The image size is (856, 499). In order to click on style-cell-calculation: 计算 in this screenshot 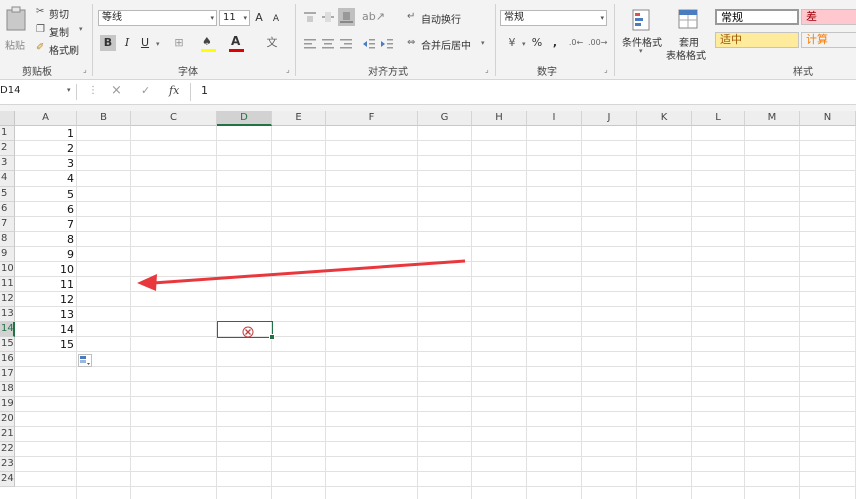, I will do `click(828, 40)`.